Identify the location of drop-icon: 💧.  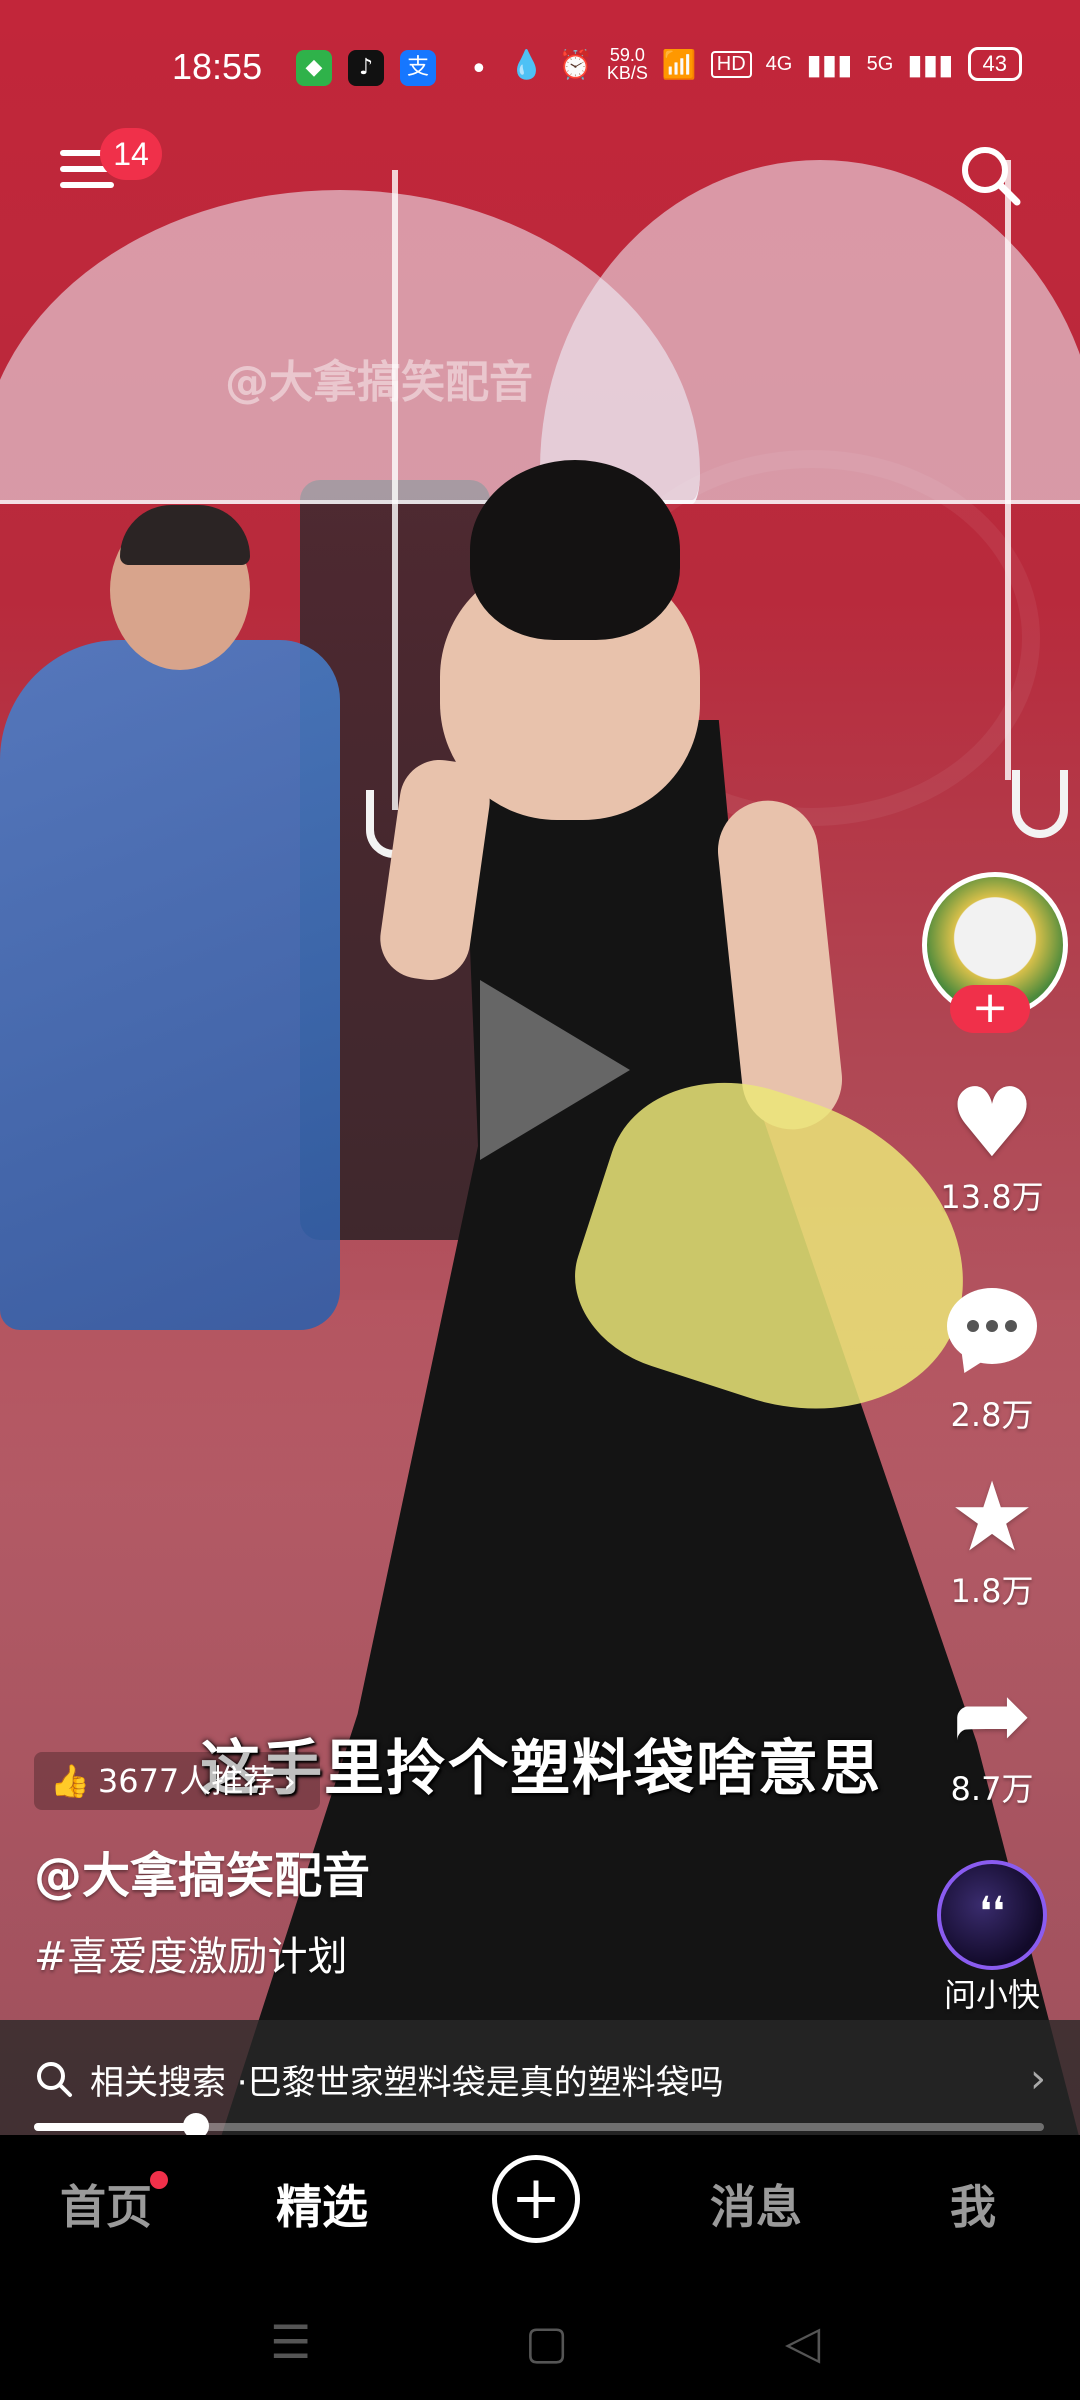
(526, 64).